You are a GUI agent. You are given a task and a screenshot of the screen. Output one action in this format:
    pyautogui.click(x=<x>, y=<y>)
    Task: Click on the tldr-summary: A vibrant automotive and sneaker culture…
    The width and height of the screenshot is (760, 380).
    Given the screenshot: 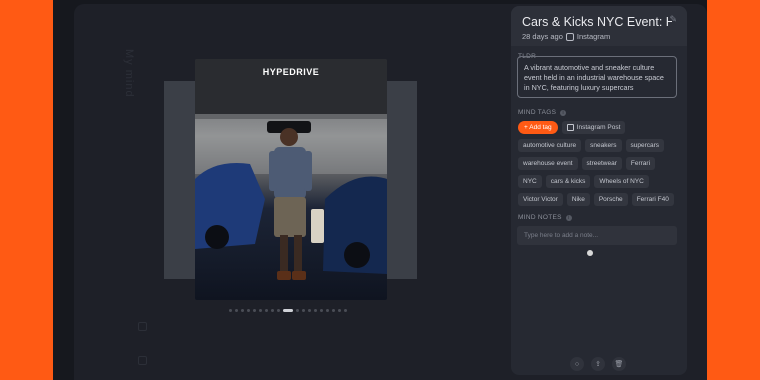 What is the action you would take?
    pyautogui.click(x=597, y=77)
    